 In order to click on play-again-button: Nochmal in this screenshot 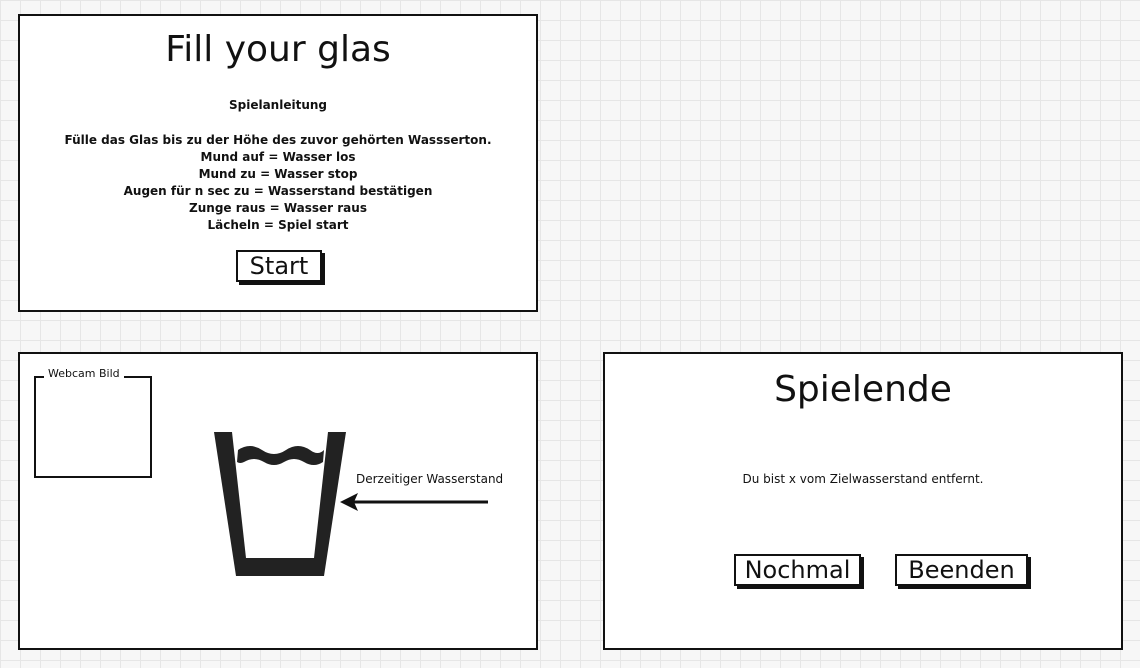, I will do `click(797, 570)`.